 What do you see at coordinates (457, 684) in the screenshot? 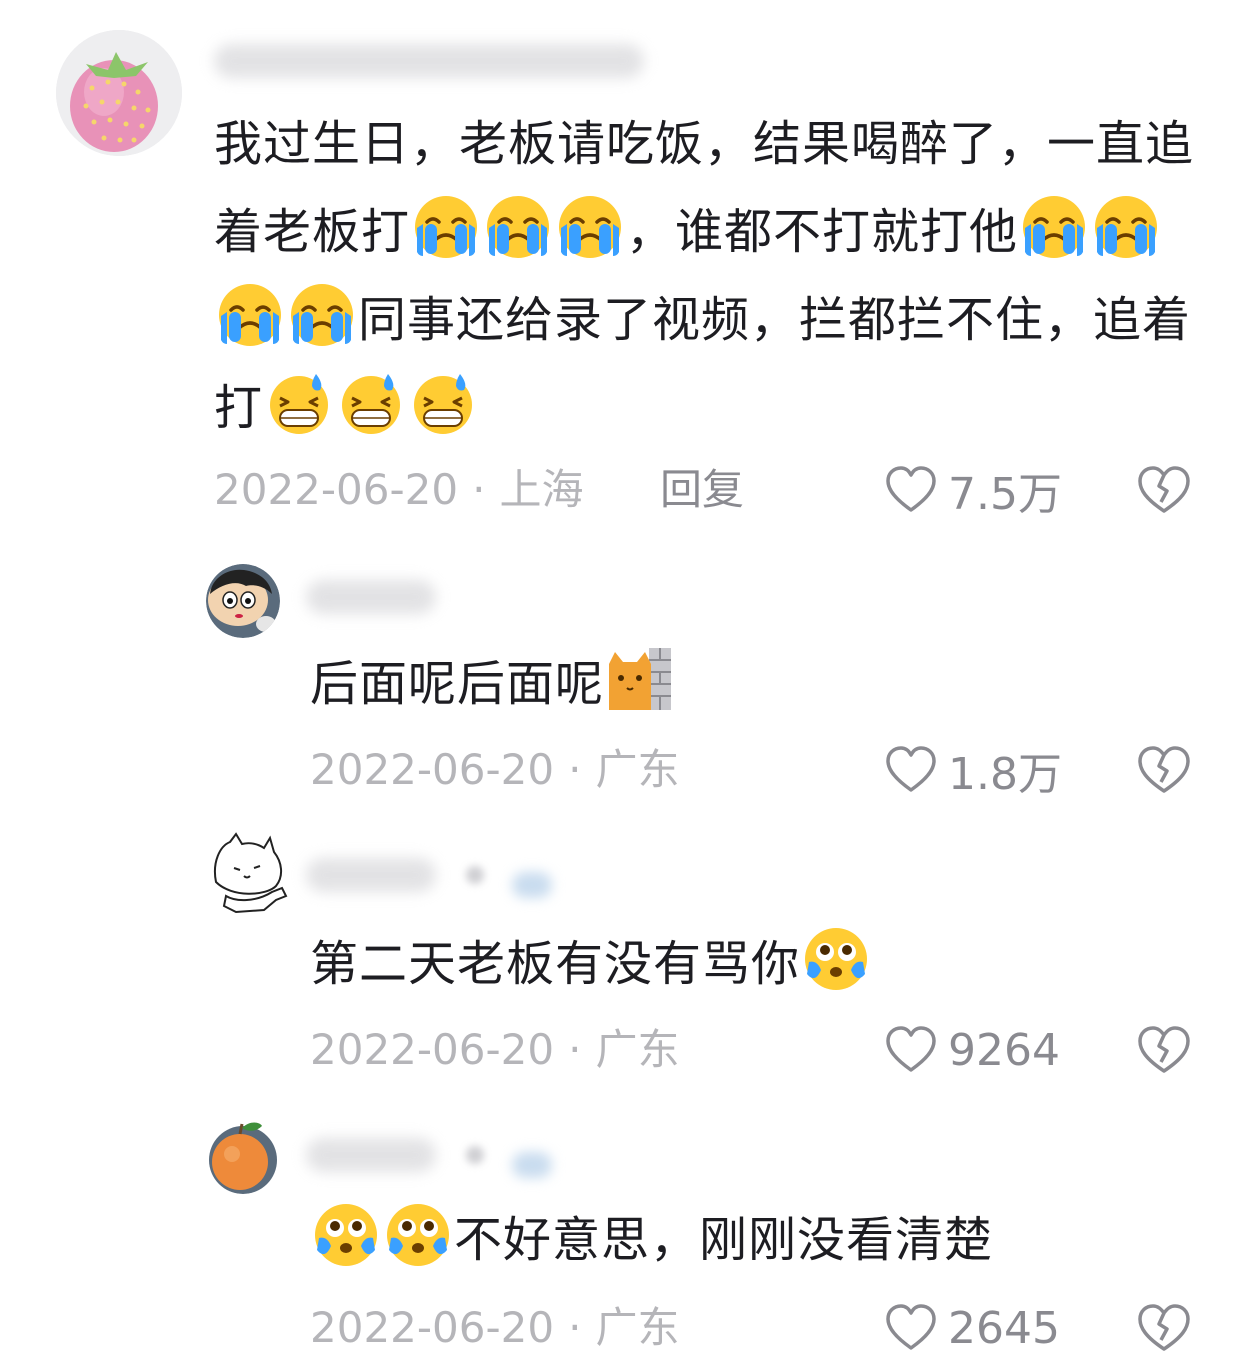
I see `comment-text-segment: 后面呢后面呢` at bounding box center [457, 684].